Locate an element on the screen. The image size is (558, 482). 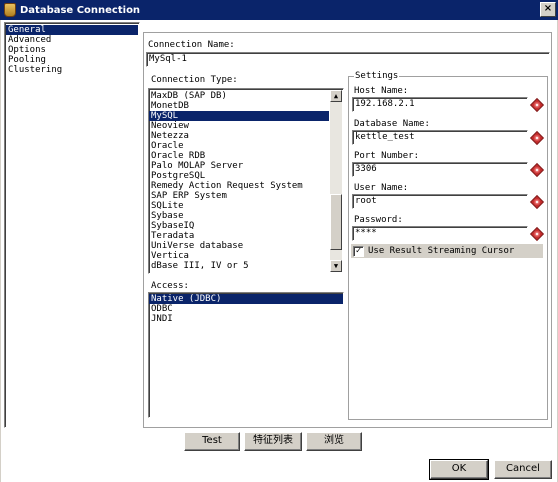
connection-type-item: MonetDB is located at coordinates (239, 106).